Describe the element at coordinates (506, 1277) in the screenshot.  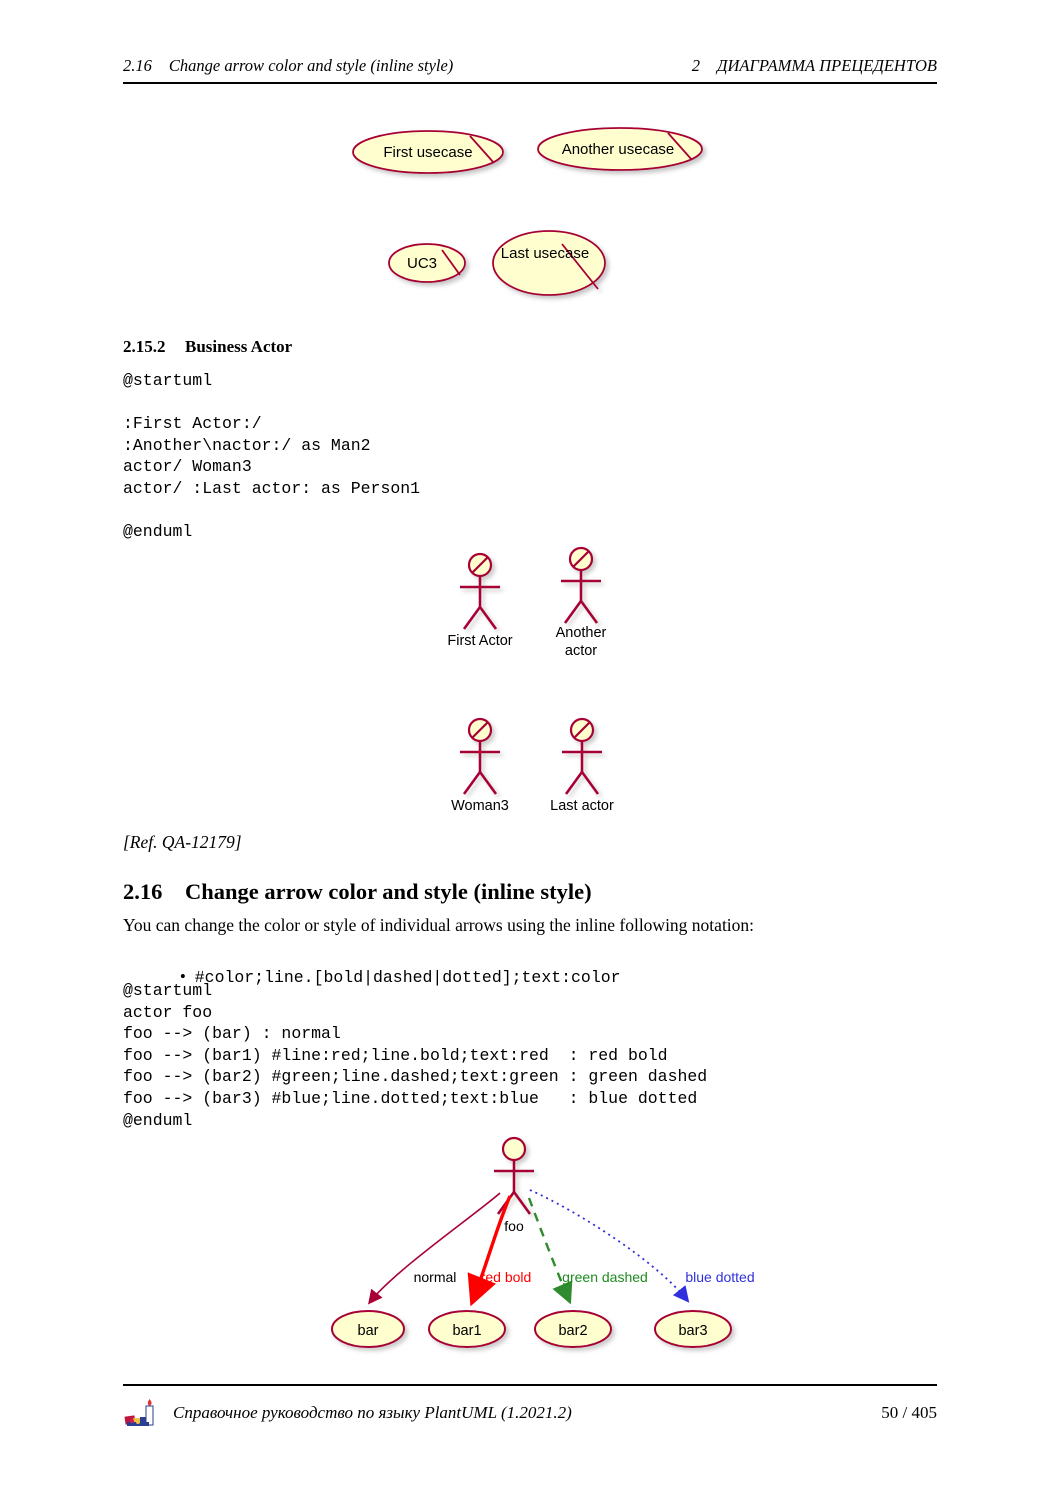
I see `arrow-label-red-bold: red bold` at that location.